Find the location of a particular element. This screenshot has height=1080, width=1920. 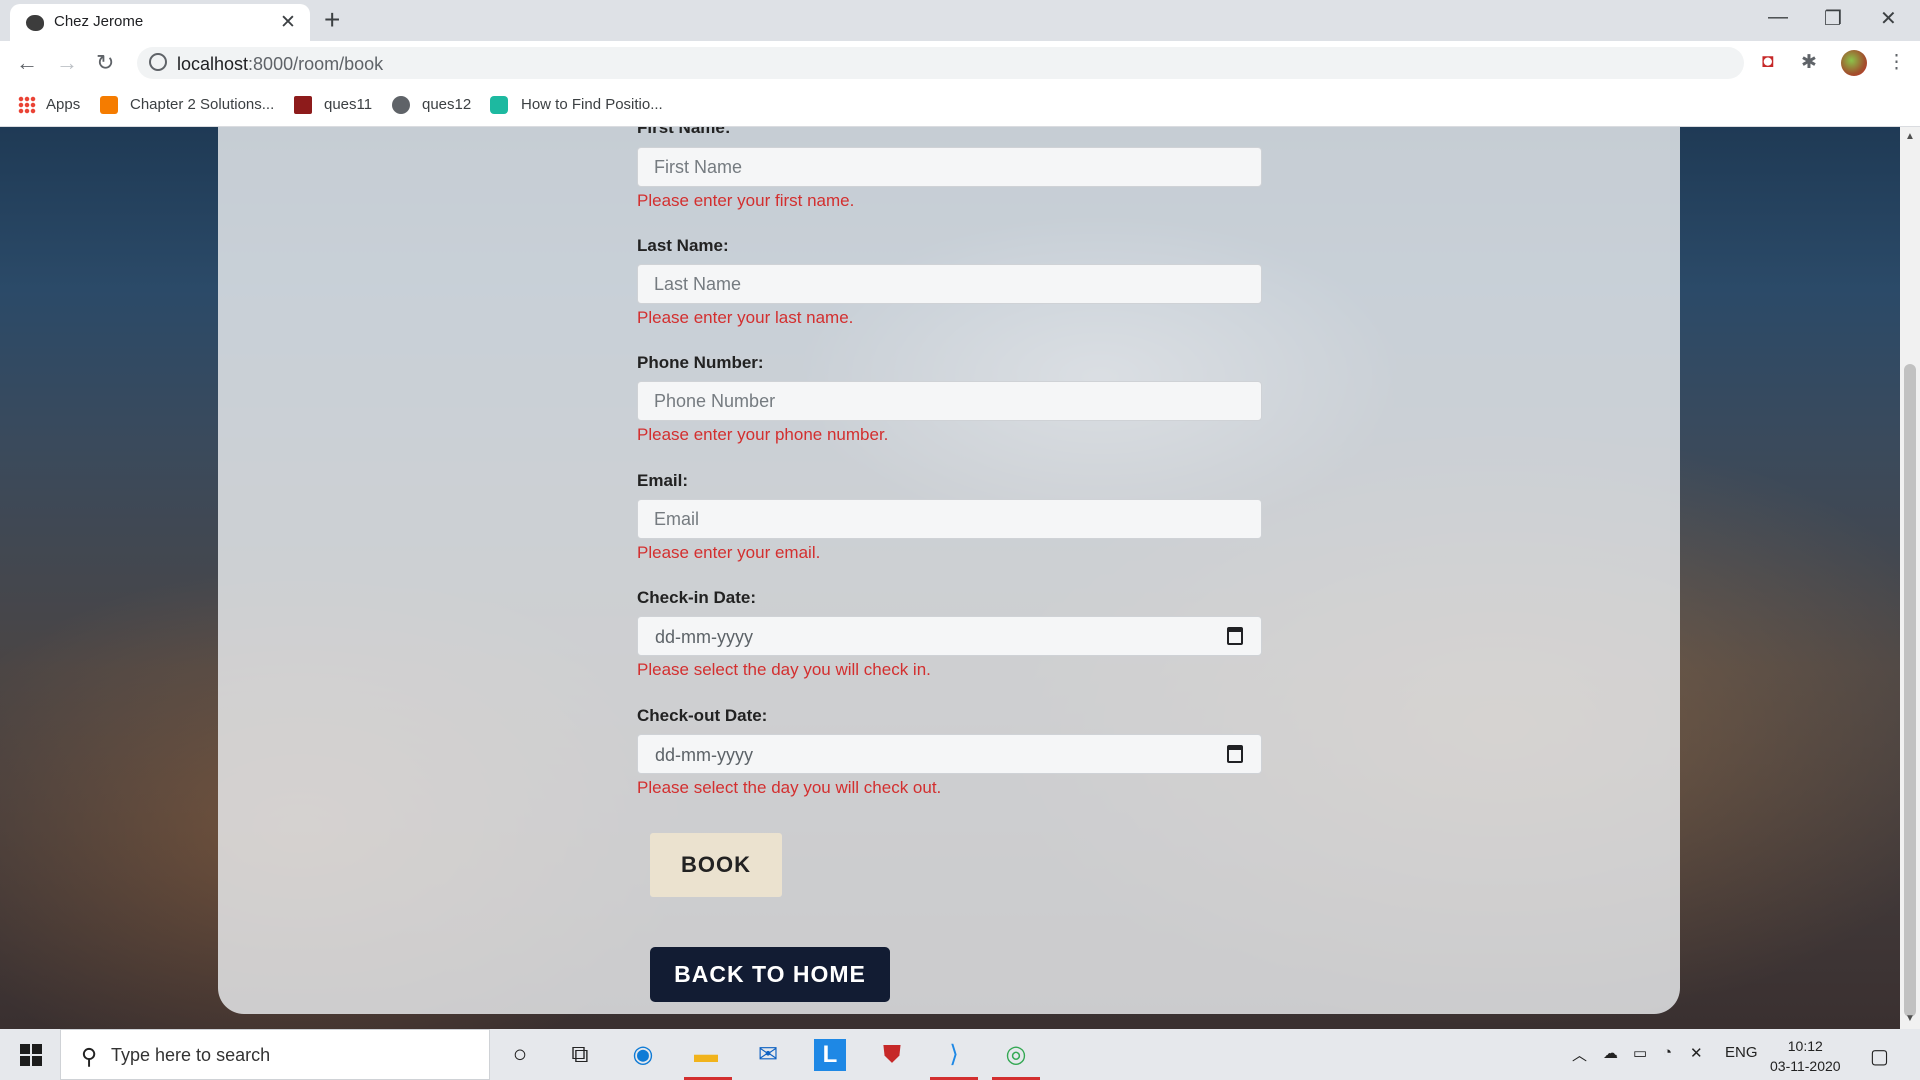

restore-icon: ❐ is located at coordinates (1833, 18).